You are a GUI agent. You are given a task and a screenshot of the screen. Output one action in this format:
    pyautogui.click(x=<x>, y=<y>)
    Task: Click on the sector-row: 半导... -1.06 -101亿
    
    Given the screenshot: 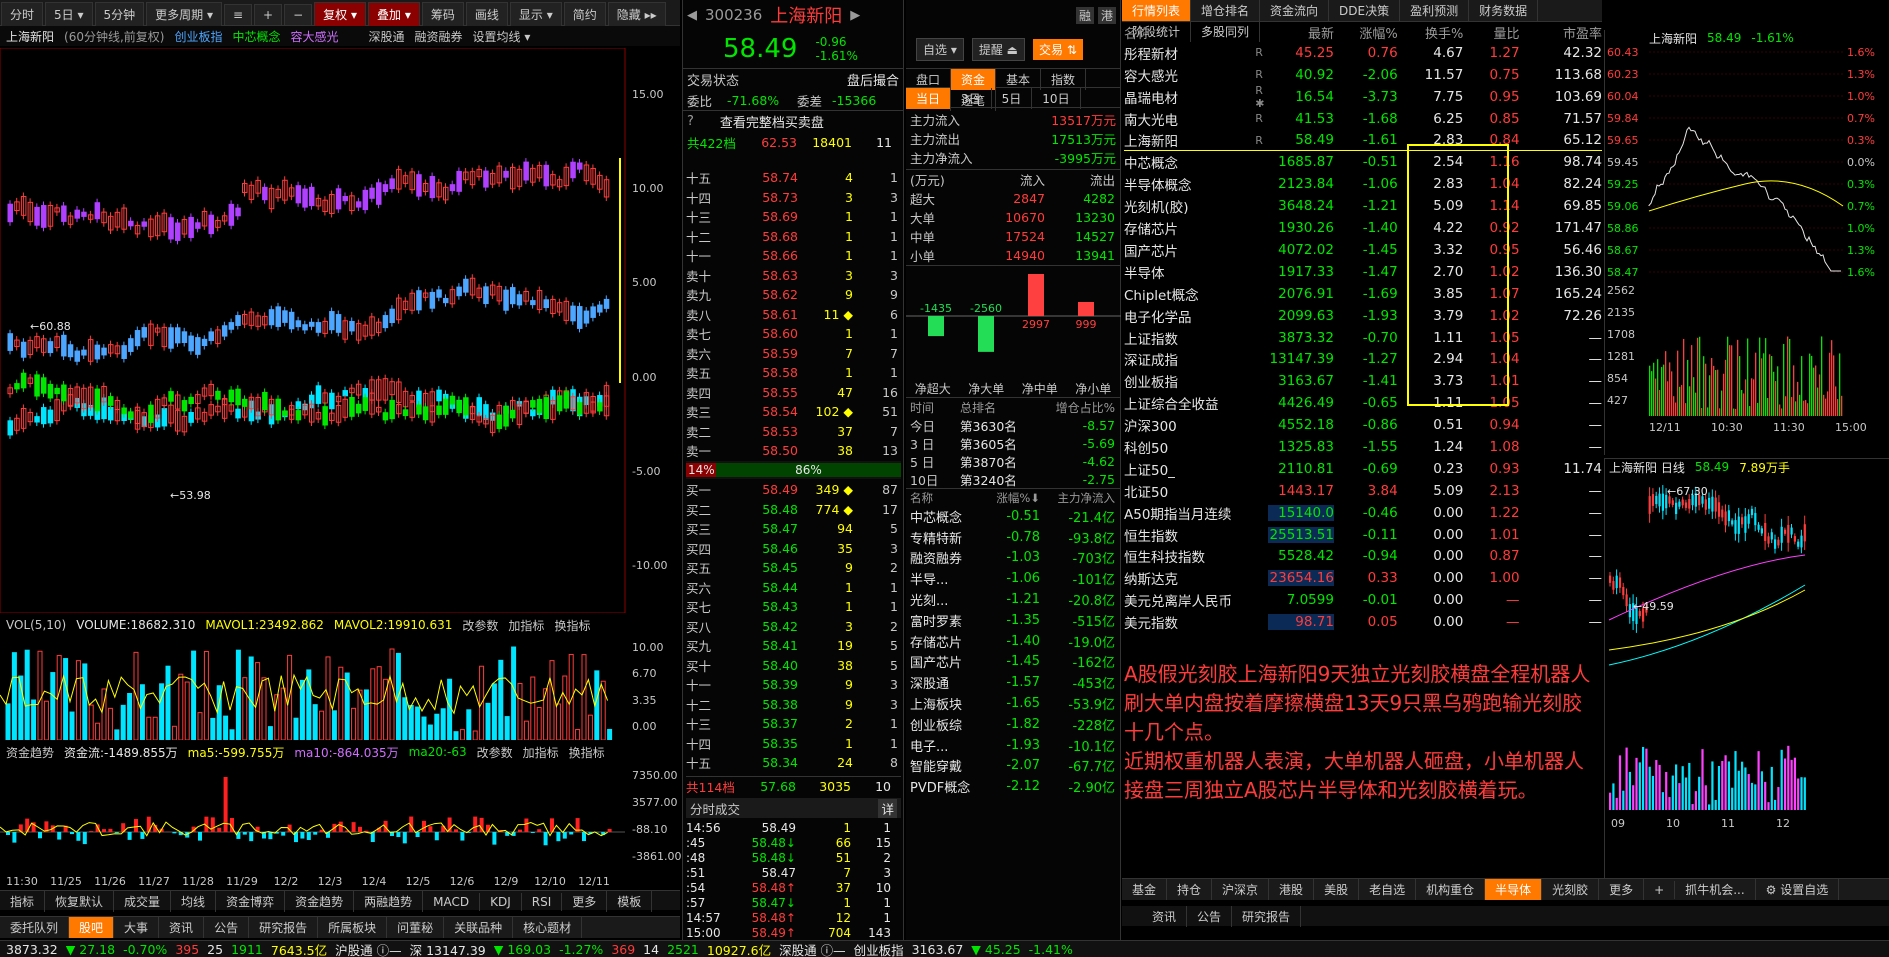 What is the action you would take?
    pyautogui.click(x=1013, y=578)
    